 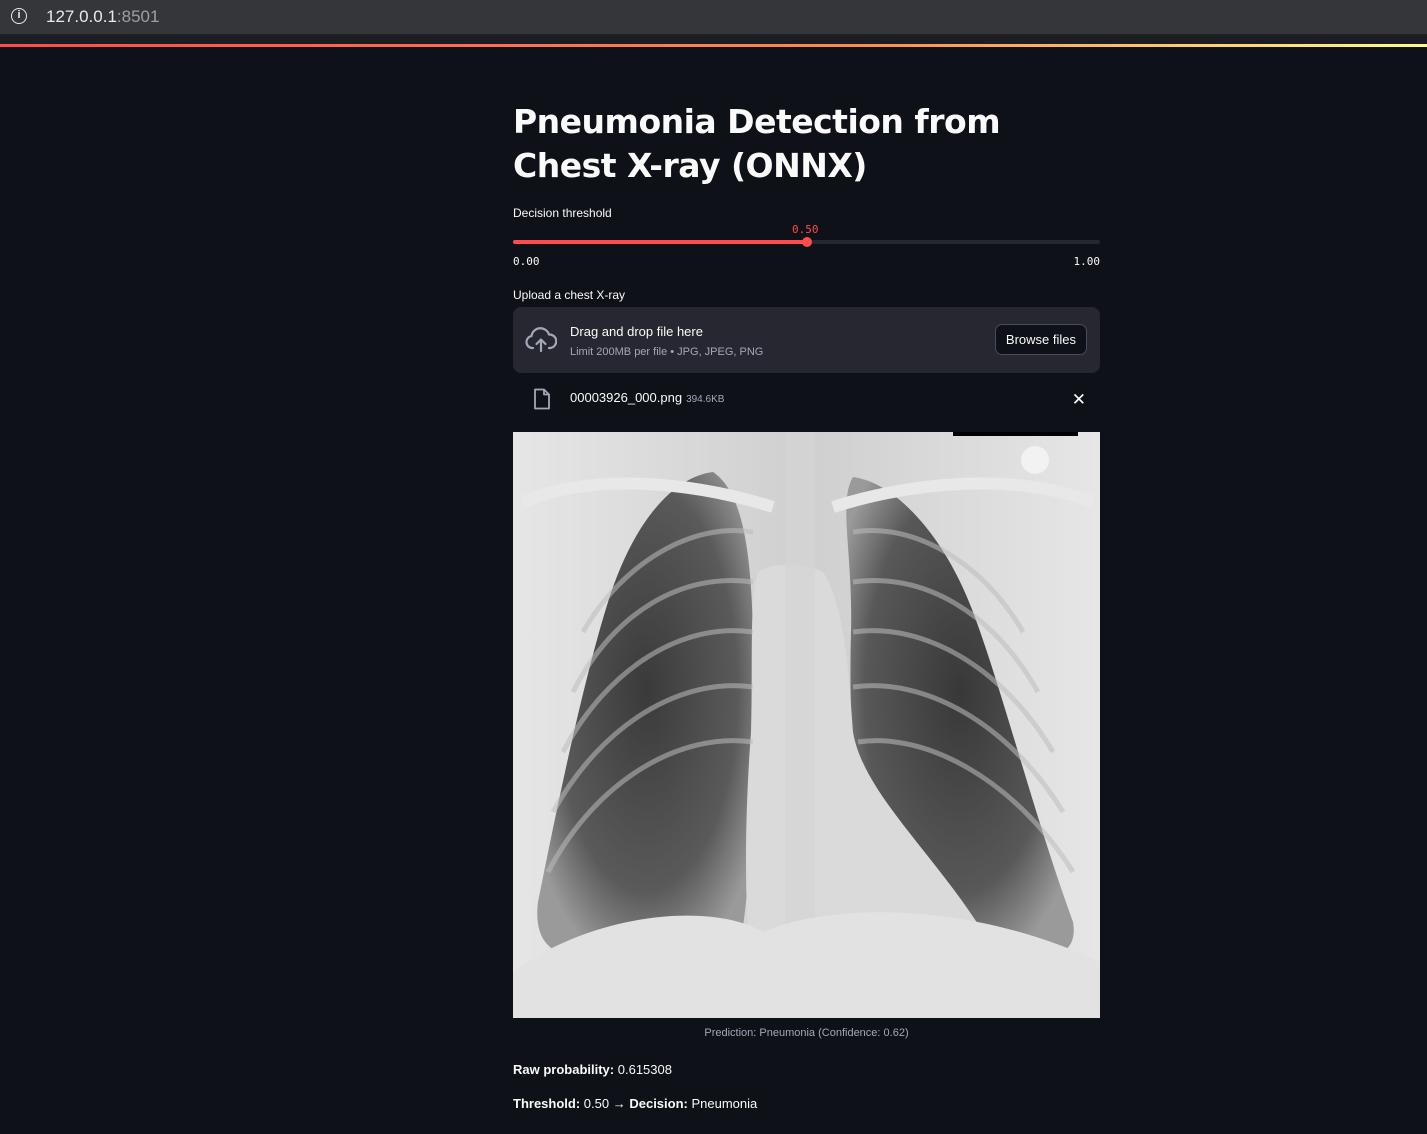 I want to click on url-host: 127.0.0.1, so click(x=81, y=16).